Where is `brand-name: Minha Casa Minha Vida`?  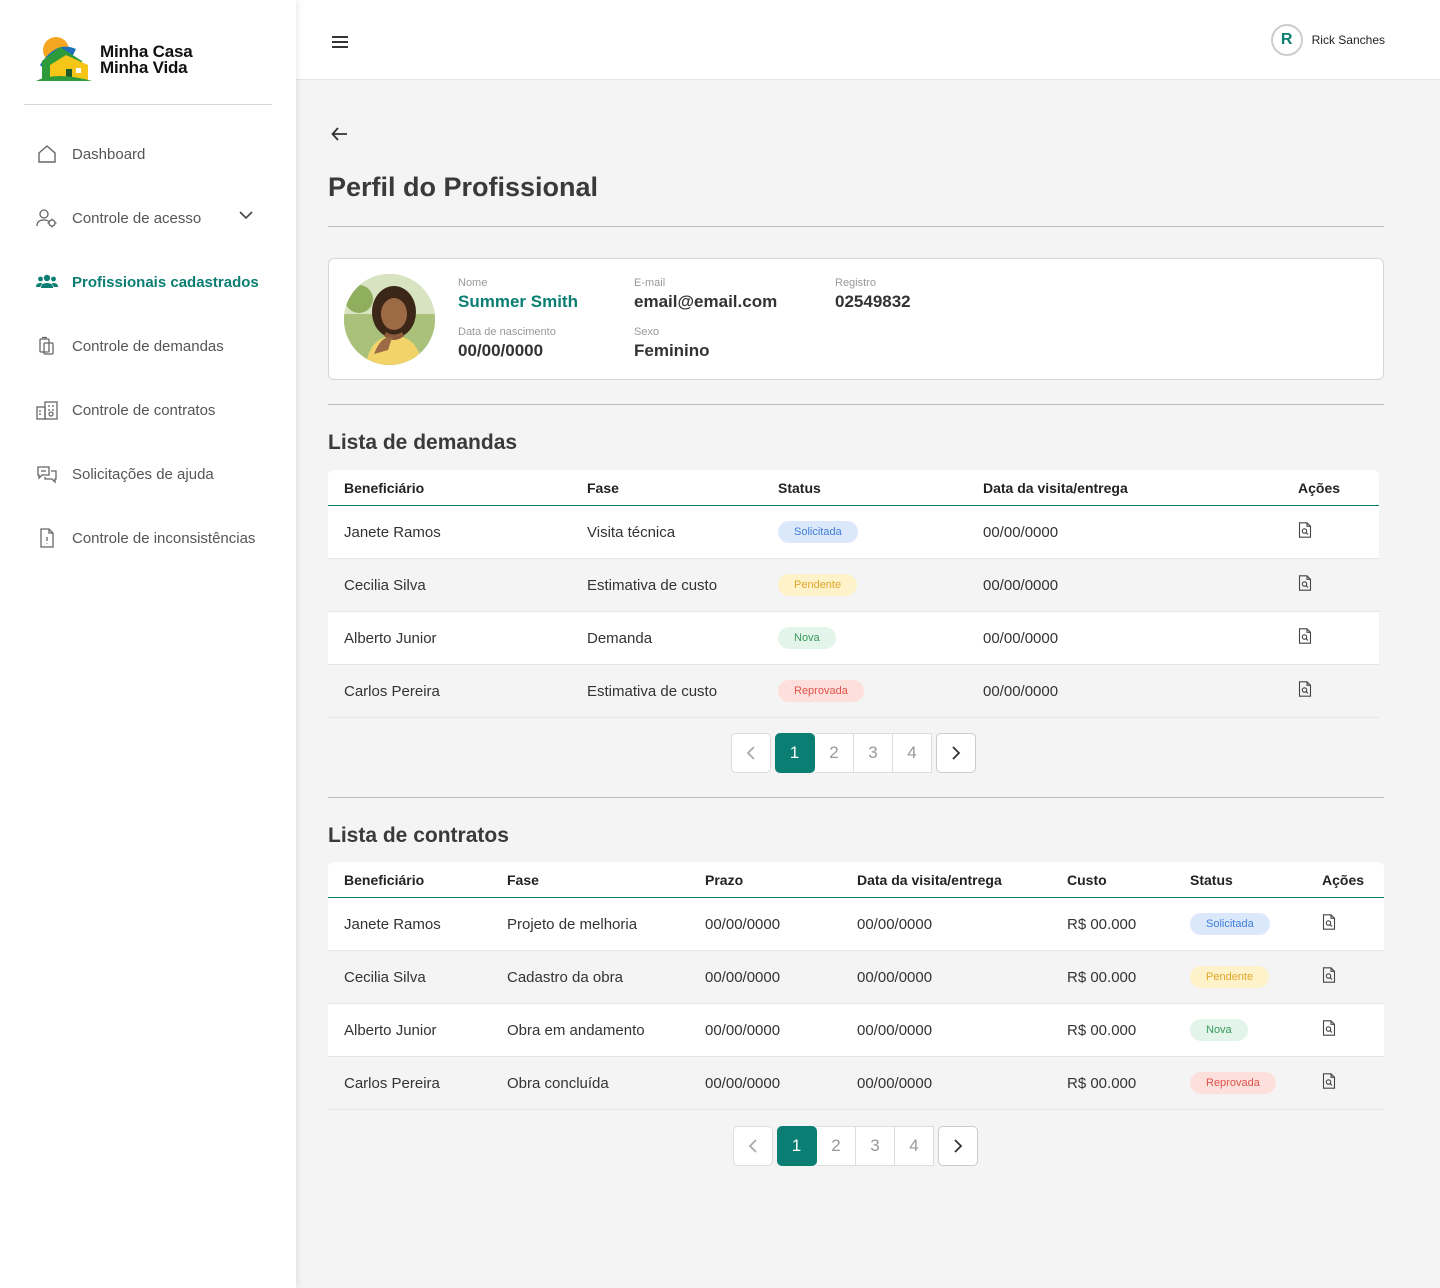 brand-name: Minha Casa Minha Vida is located at coordinates (146, 60).